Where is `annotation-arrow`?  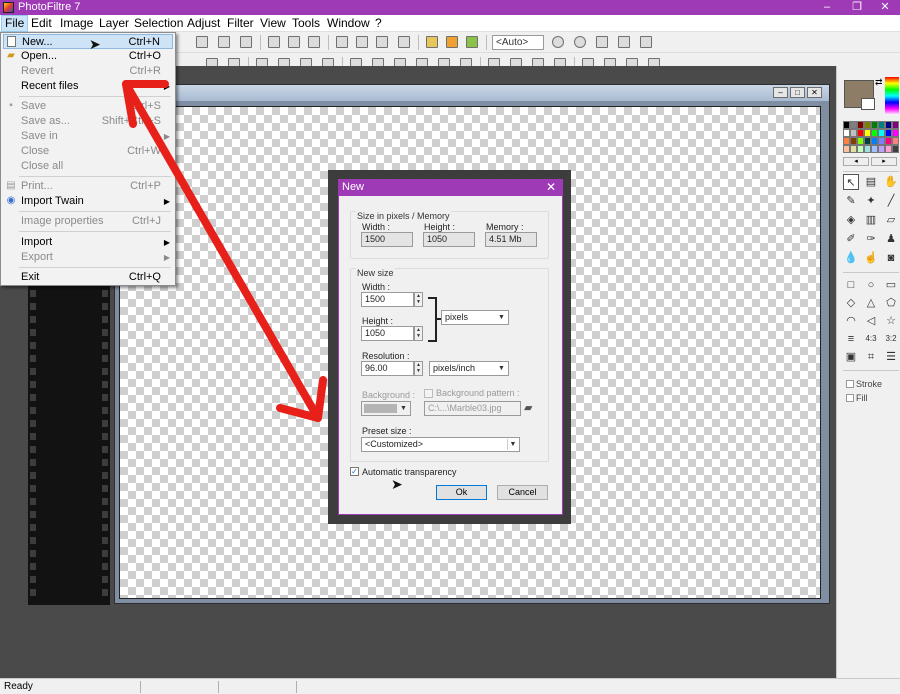 annotation-arrow is located at coordinates (224, 251).